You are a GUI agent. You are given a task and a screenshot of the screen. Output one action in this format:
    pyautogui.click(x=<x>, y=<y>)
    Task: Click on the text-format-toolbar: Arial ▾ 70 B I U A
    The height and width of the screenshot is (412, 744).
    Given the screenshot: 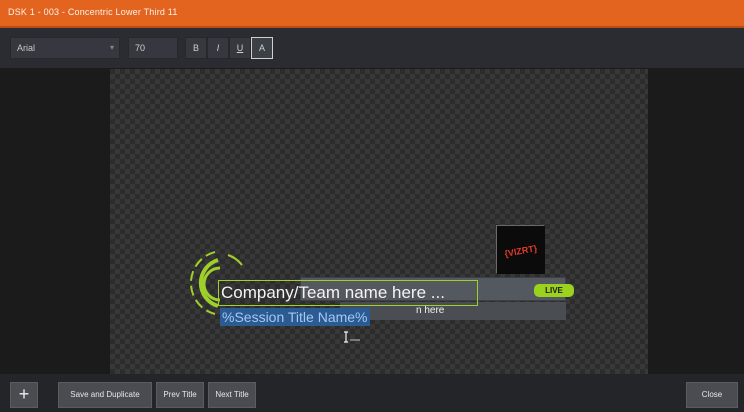 What is the action you would take?
    pyautogui.click(x=372, y=48)
    